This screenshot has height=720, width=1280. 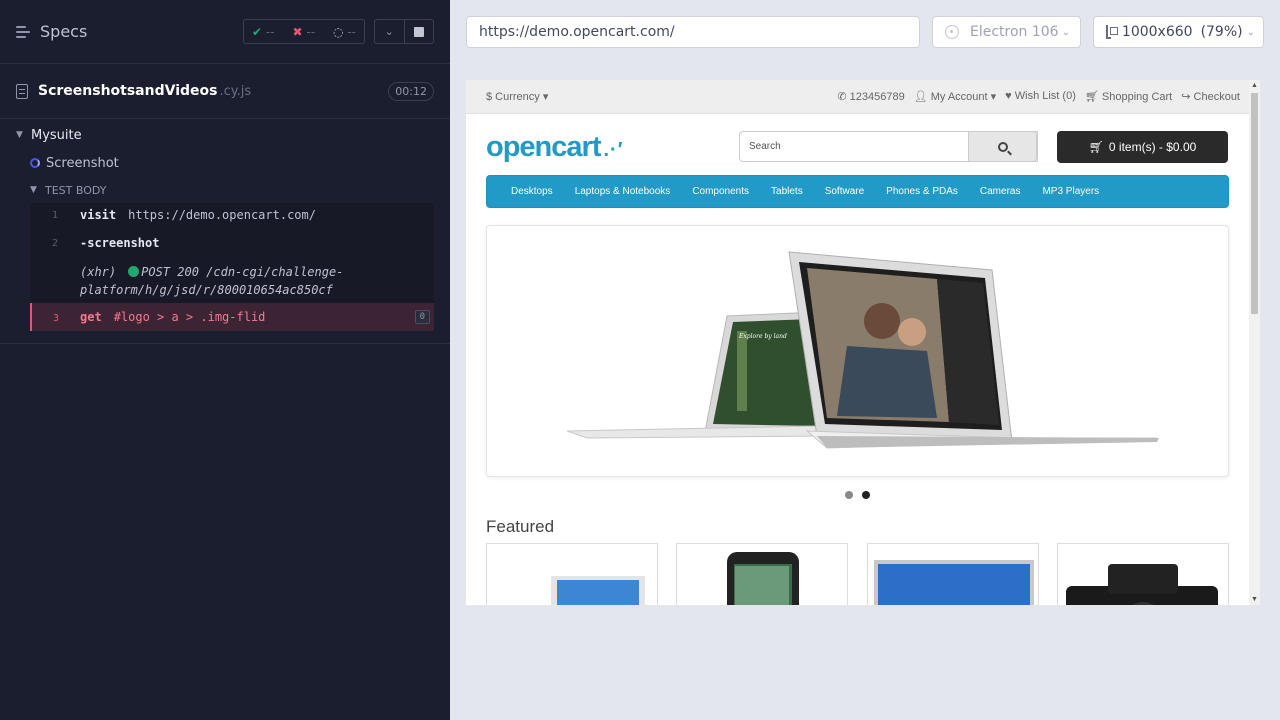 I want to click on phone-link: ✆ 123456789, so click(x=870, y=96).